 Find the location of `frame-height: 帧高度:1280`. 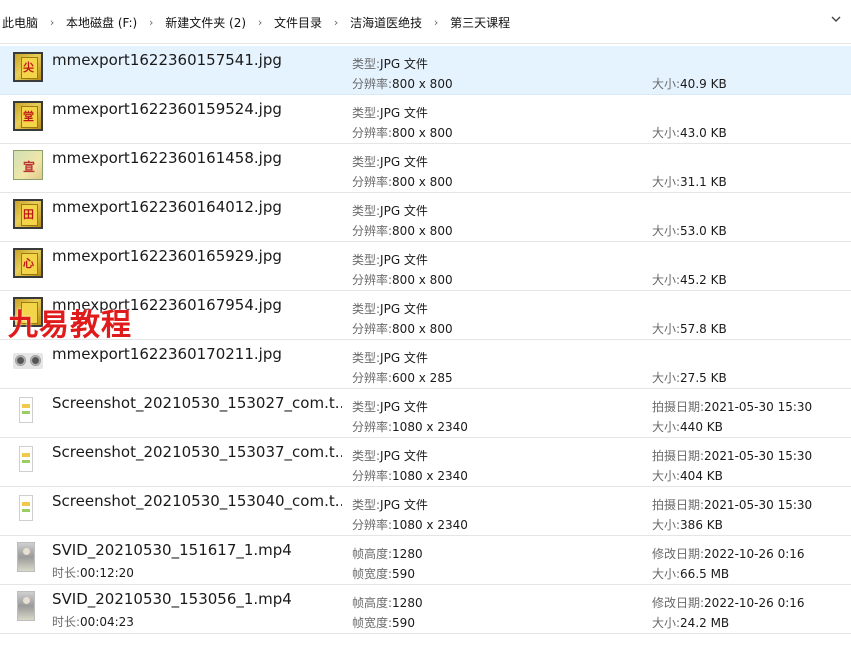

frame-height: 帧高度:1280 is located at coordinates (387, 553).